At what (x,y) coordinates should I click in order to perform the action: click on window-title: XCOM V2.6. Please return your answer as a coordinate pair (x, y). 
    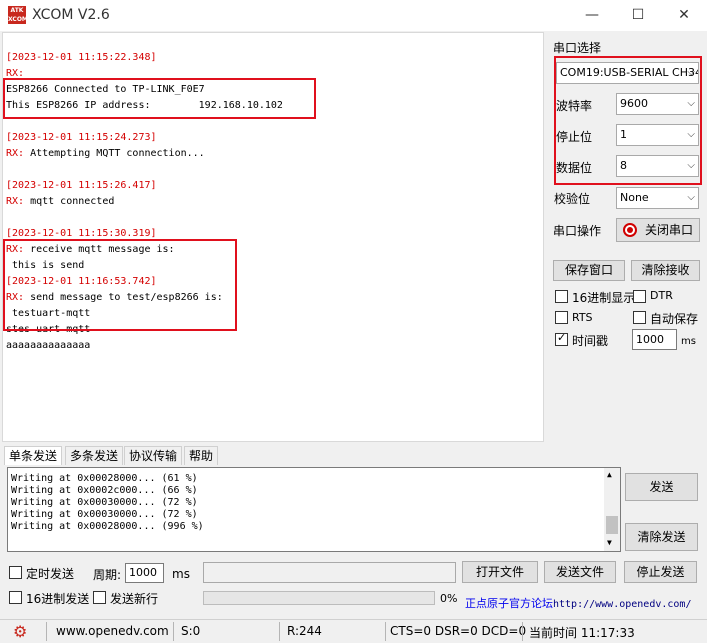
    Looking at the image, I should click on (71, 15).